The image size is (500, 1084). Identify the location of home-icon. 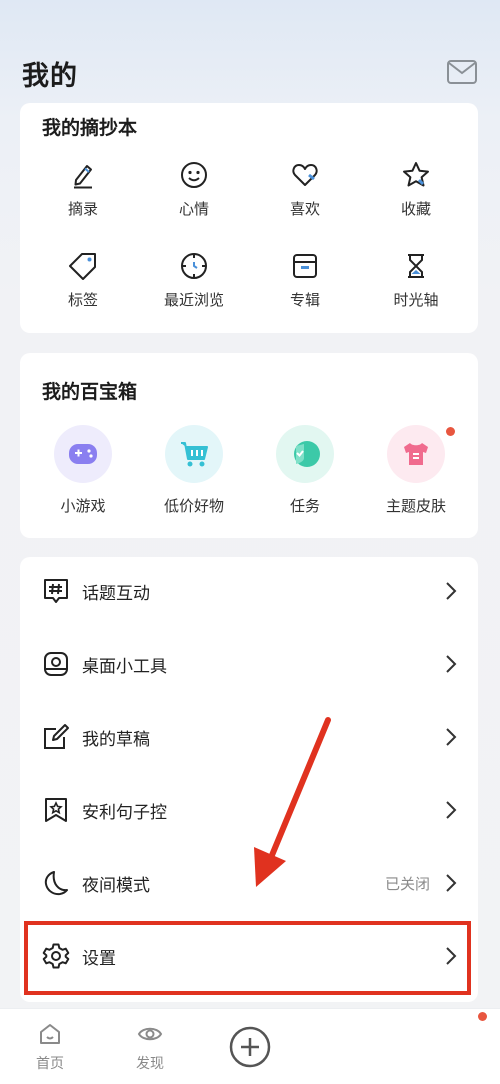
(50, 1034).